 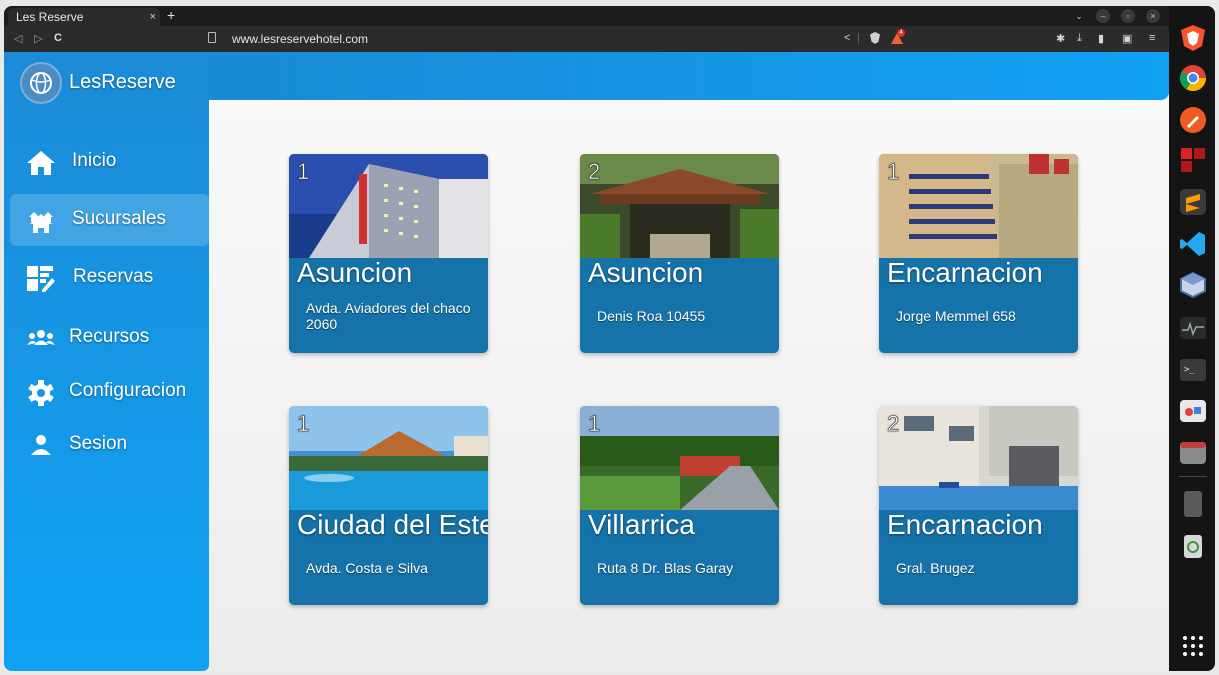 What do you see at coordinates (1193, 78) in the screenshot?
I see `chrome-icon` at bounding box center [1193, 78].